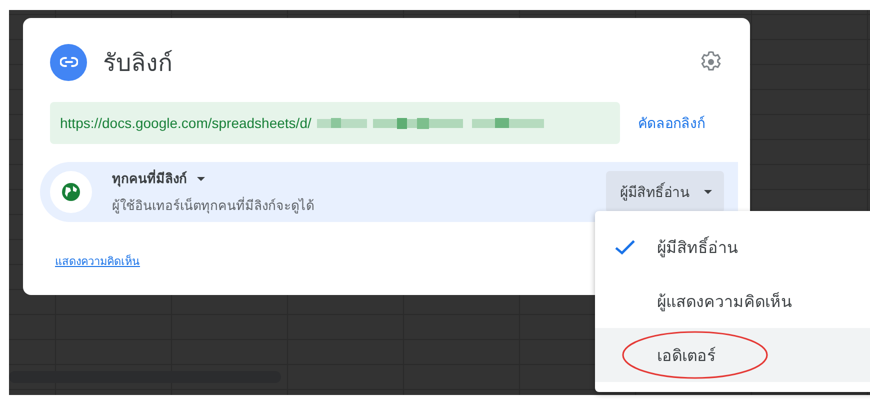 This screenshot has width=870, height=400. I want to click on link-field: https://docs.google.com/spreadsheets/d/, so click(335, 123).